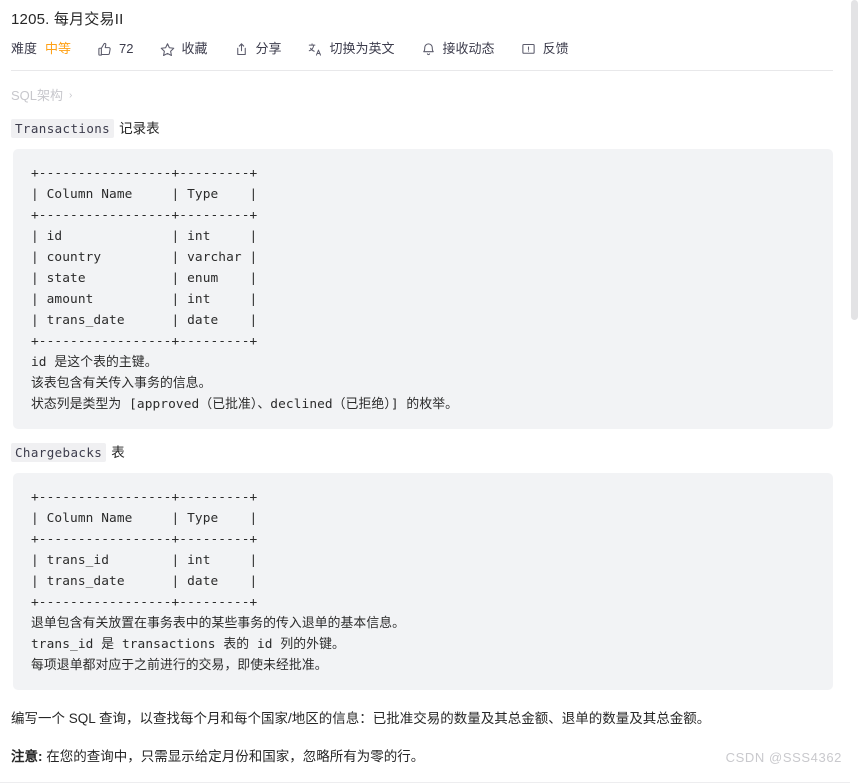  Describe the element at coordinates (268, 48) in the screenshot. I see `share-label: 分享` at that location.